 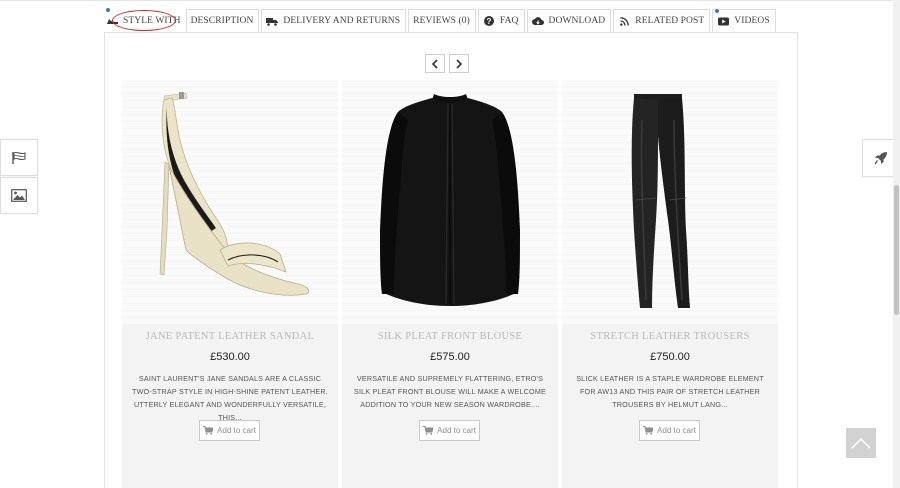 I want to click on tab-label: DOWNLOAD, so click(x=577, y=21).